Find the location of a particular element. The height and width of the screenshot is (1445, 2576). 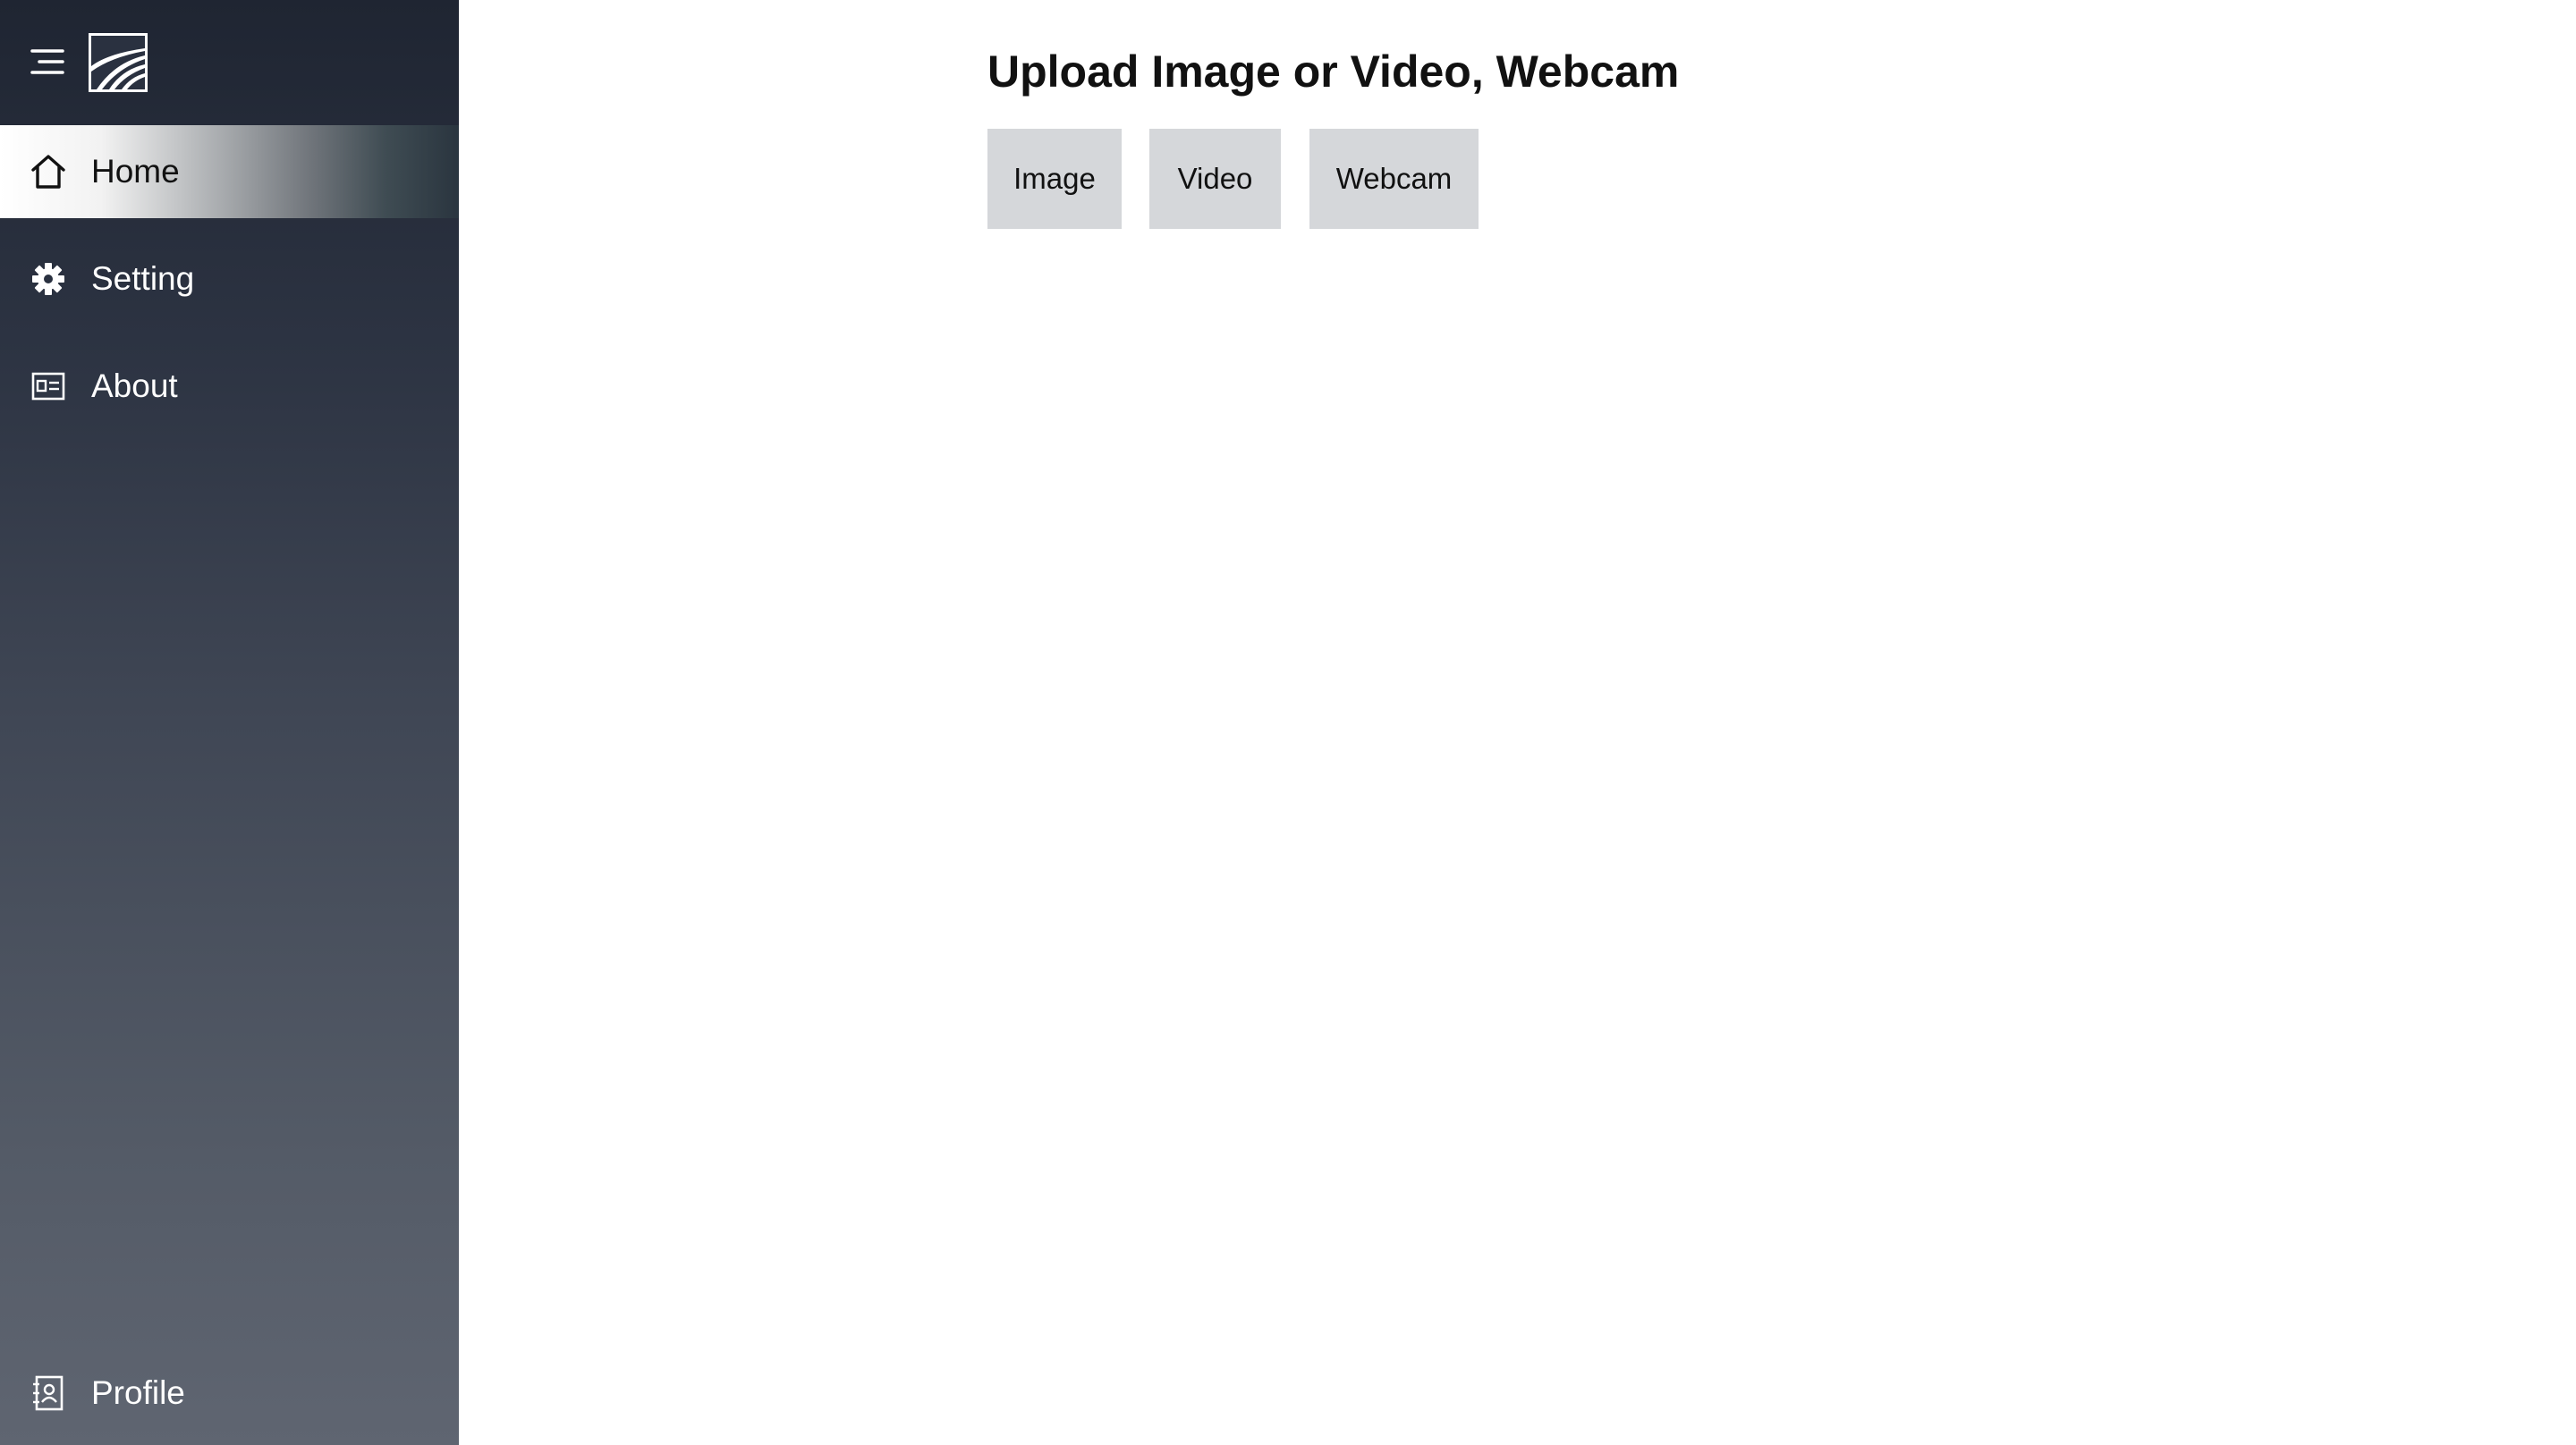

page-title: Upload Image or Video, Webcam is located at coordinates (1333, 71).